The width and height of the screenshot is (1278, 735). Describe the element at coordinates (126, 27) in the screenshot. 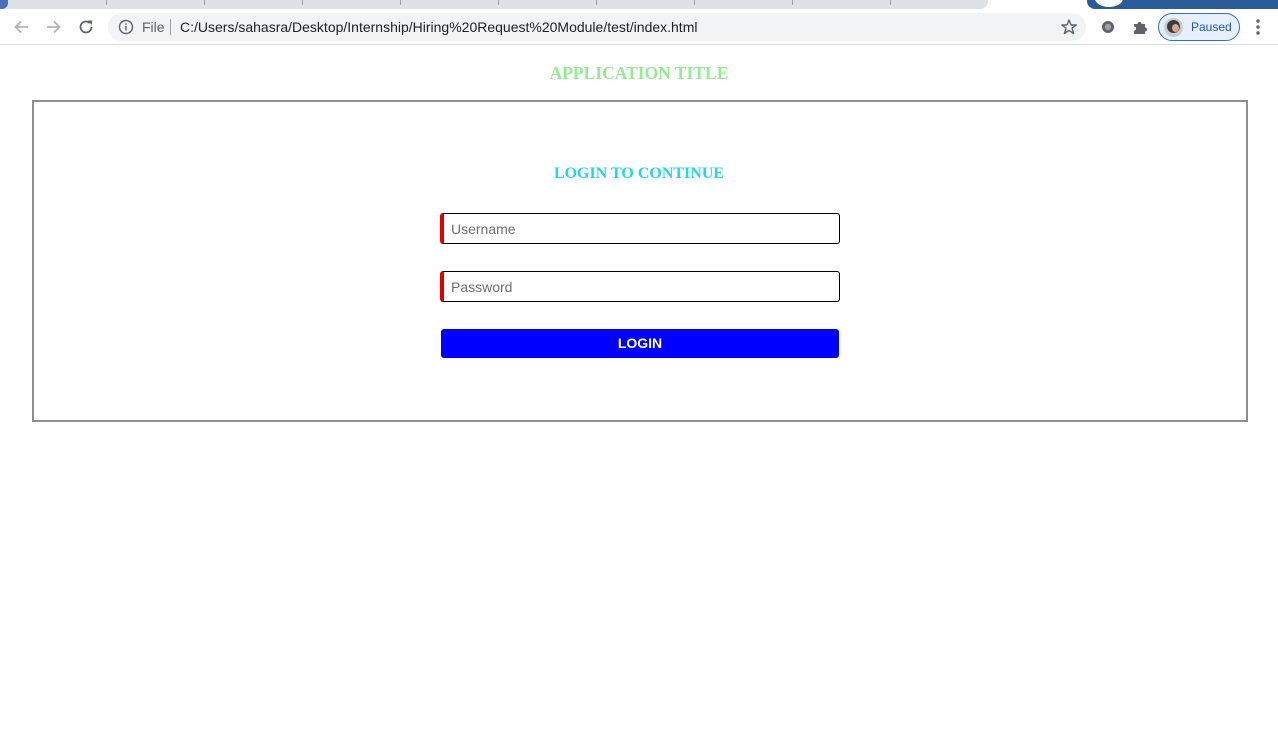

I see `info-icon` at that location.